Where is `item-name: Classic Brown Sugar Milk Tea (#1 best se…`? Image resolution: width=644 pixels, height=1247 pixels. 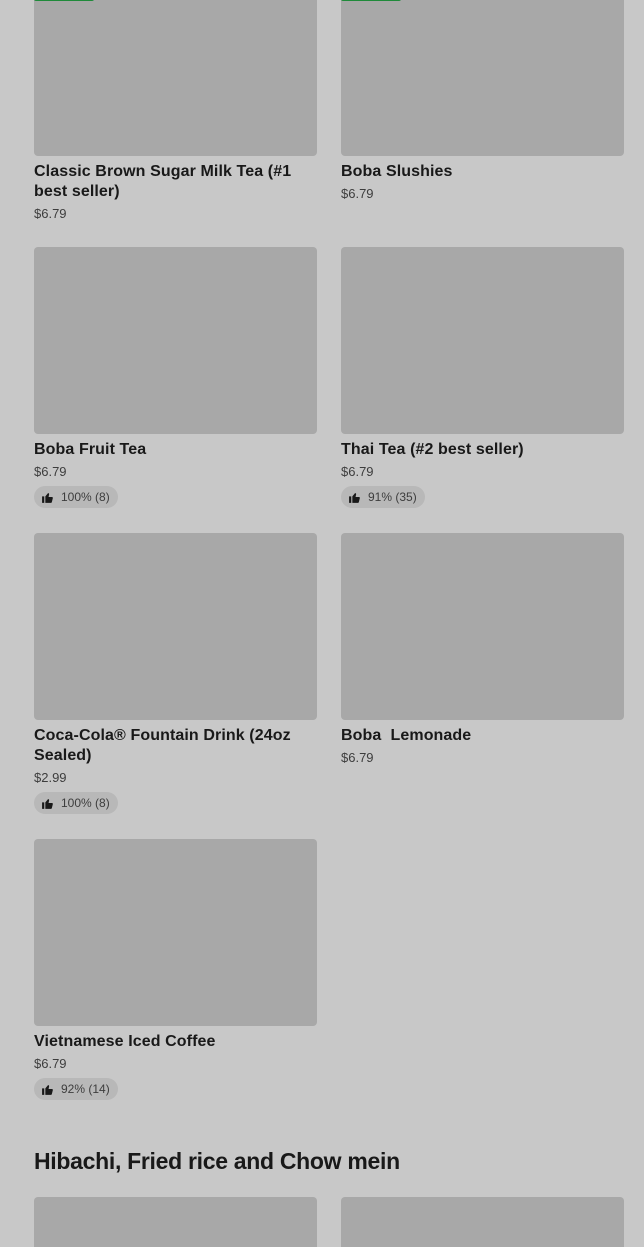
item-name: Classic Brown Sugar Milk Tea (#1 best se… is located at coordinates (163, 181).